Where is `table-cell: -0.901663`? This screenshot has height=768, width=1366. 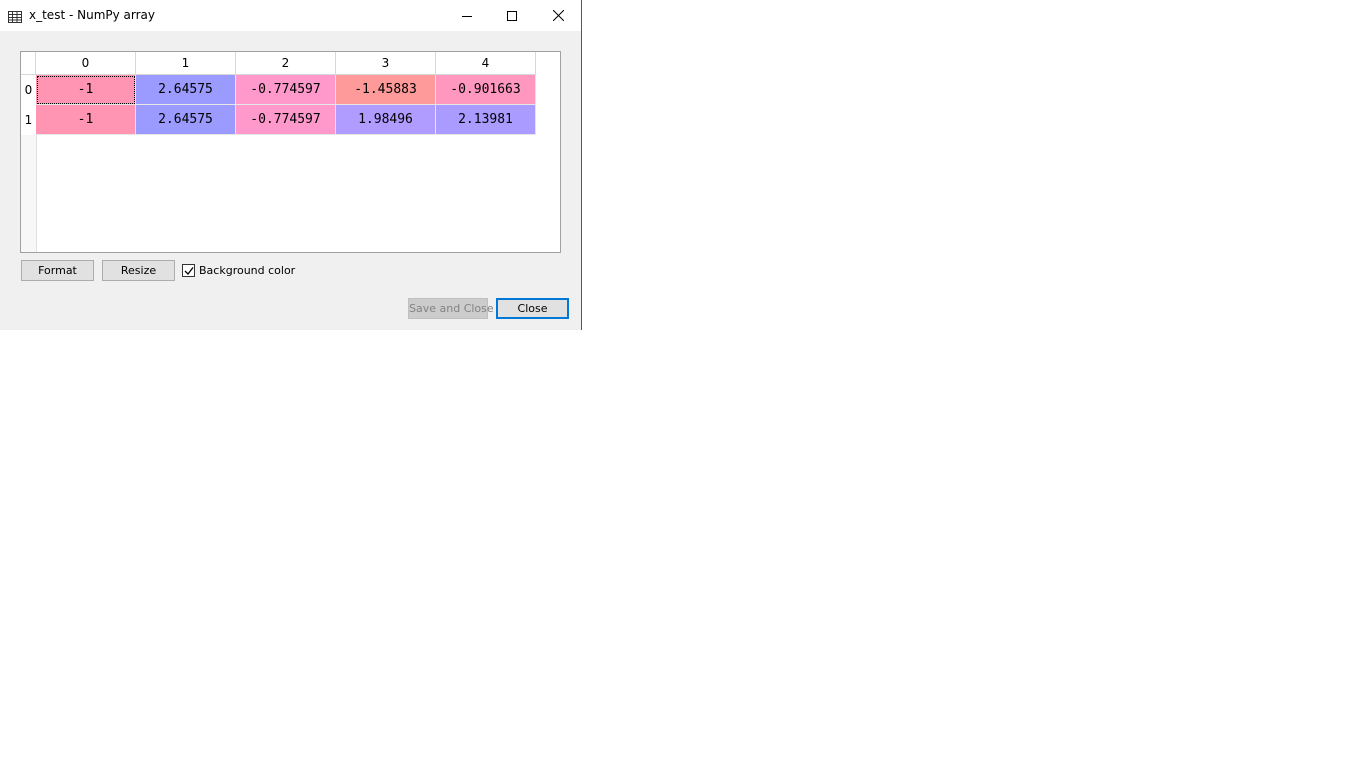
table-cell: -0.901663 is located at coordinates (486, 90).